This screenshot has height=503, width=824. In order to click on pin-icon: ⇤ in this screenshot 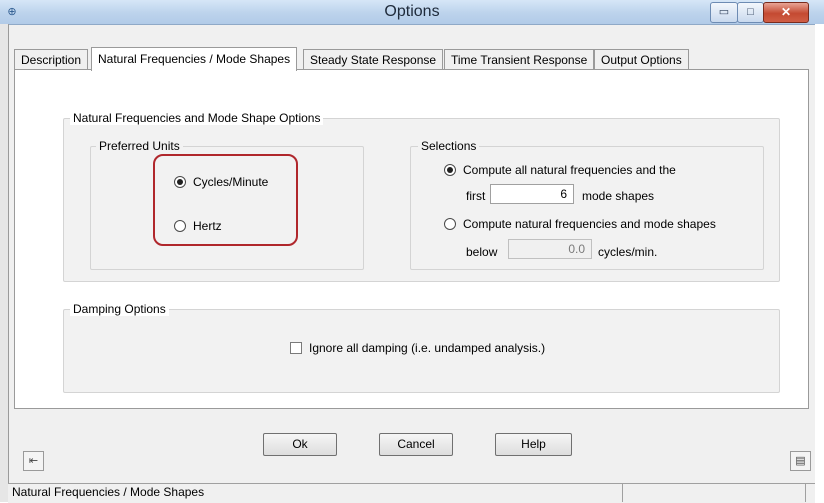, I will do `click(33, 461)`.